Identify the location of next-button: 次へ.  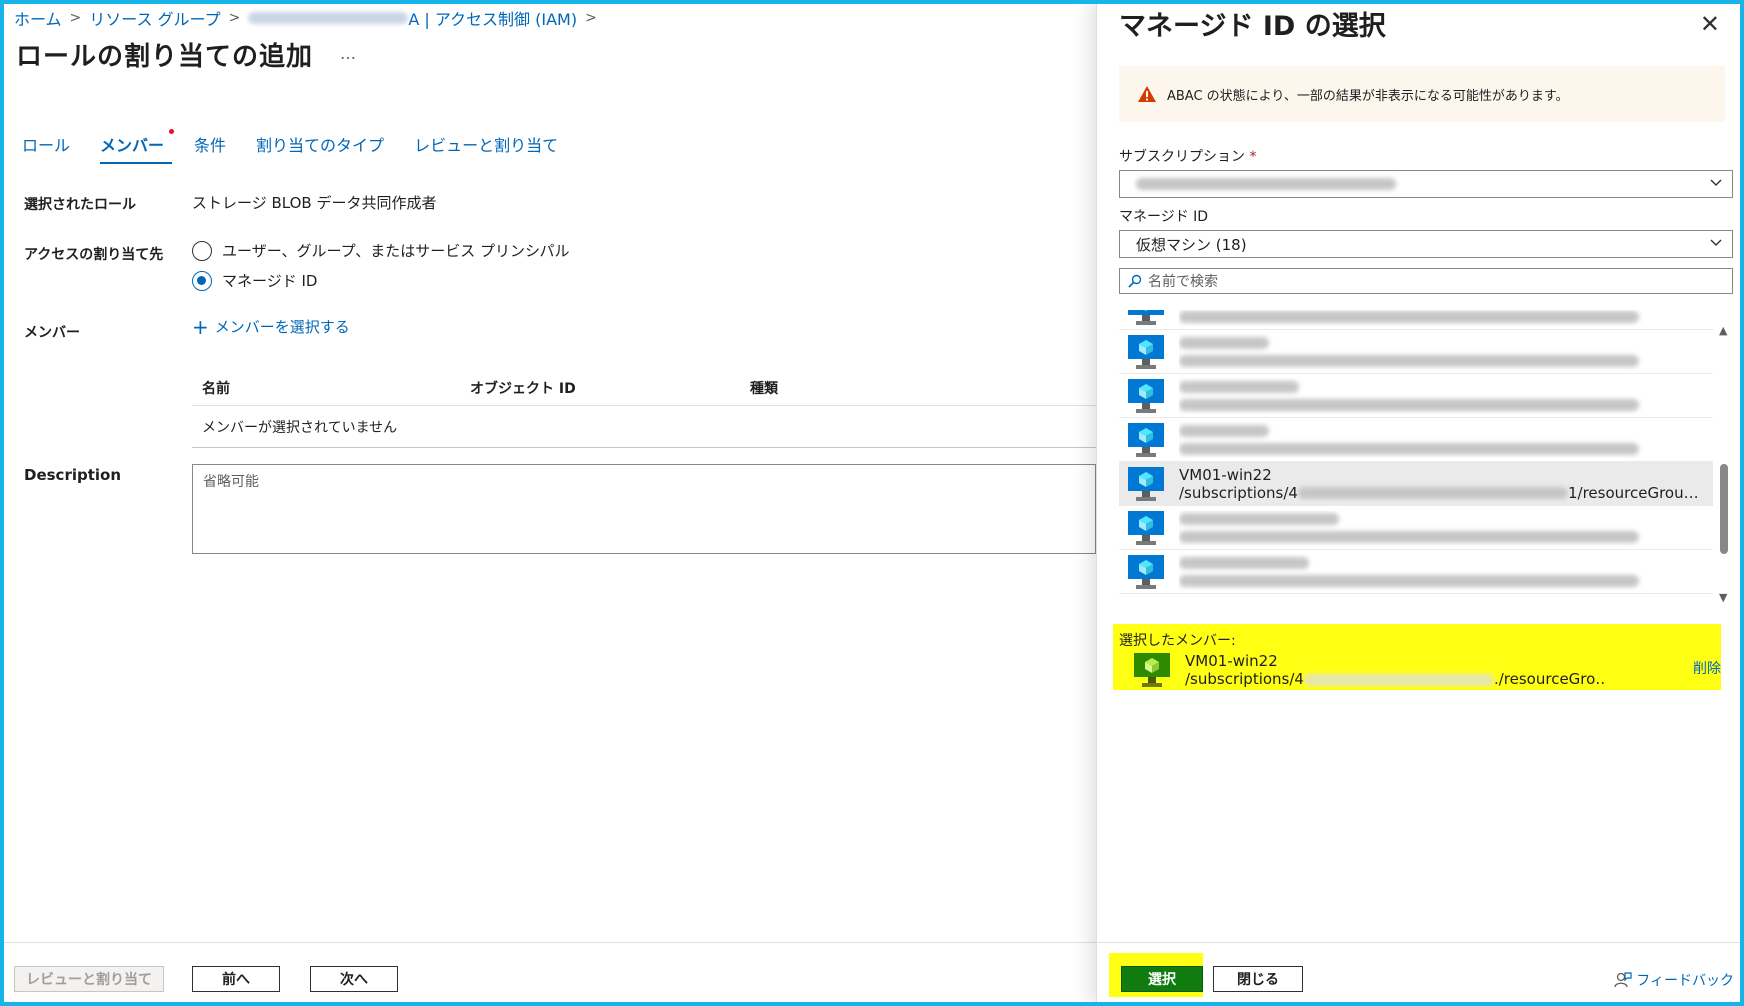
(354, 979).